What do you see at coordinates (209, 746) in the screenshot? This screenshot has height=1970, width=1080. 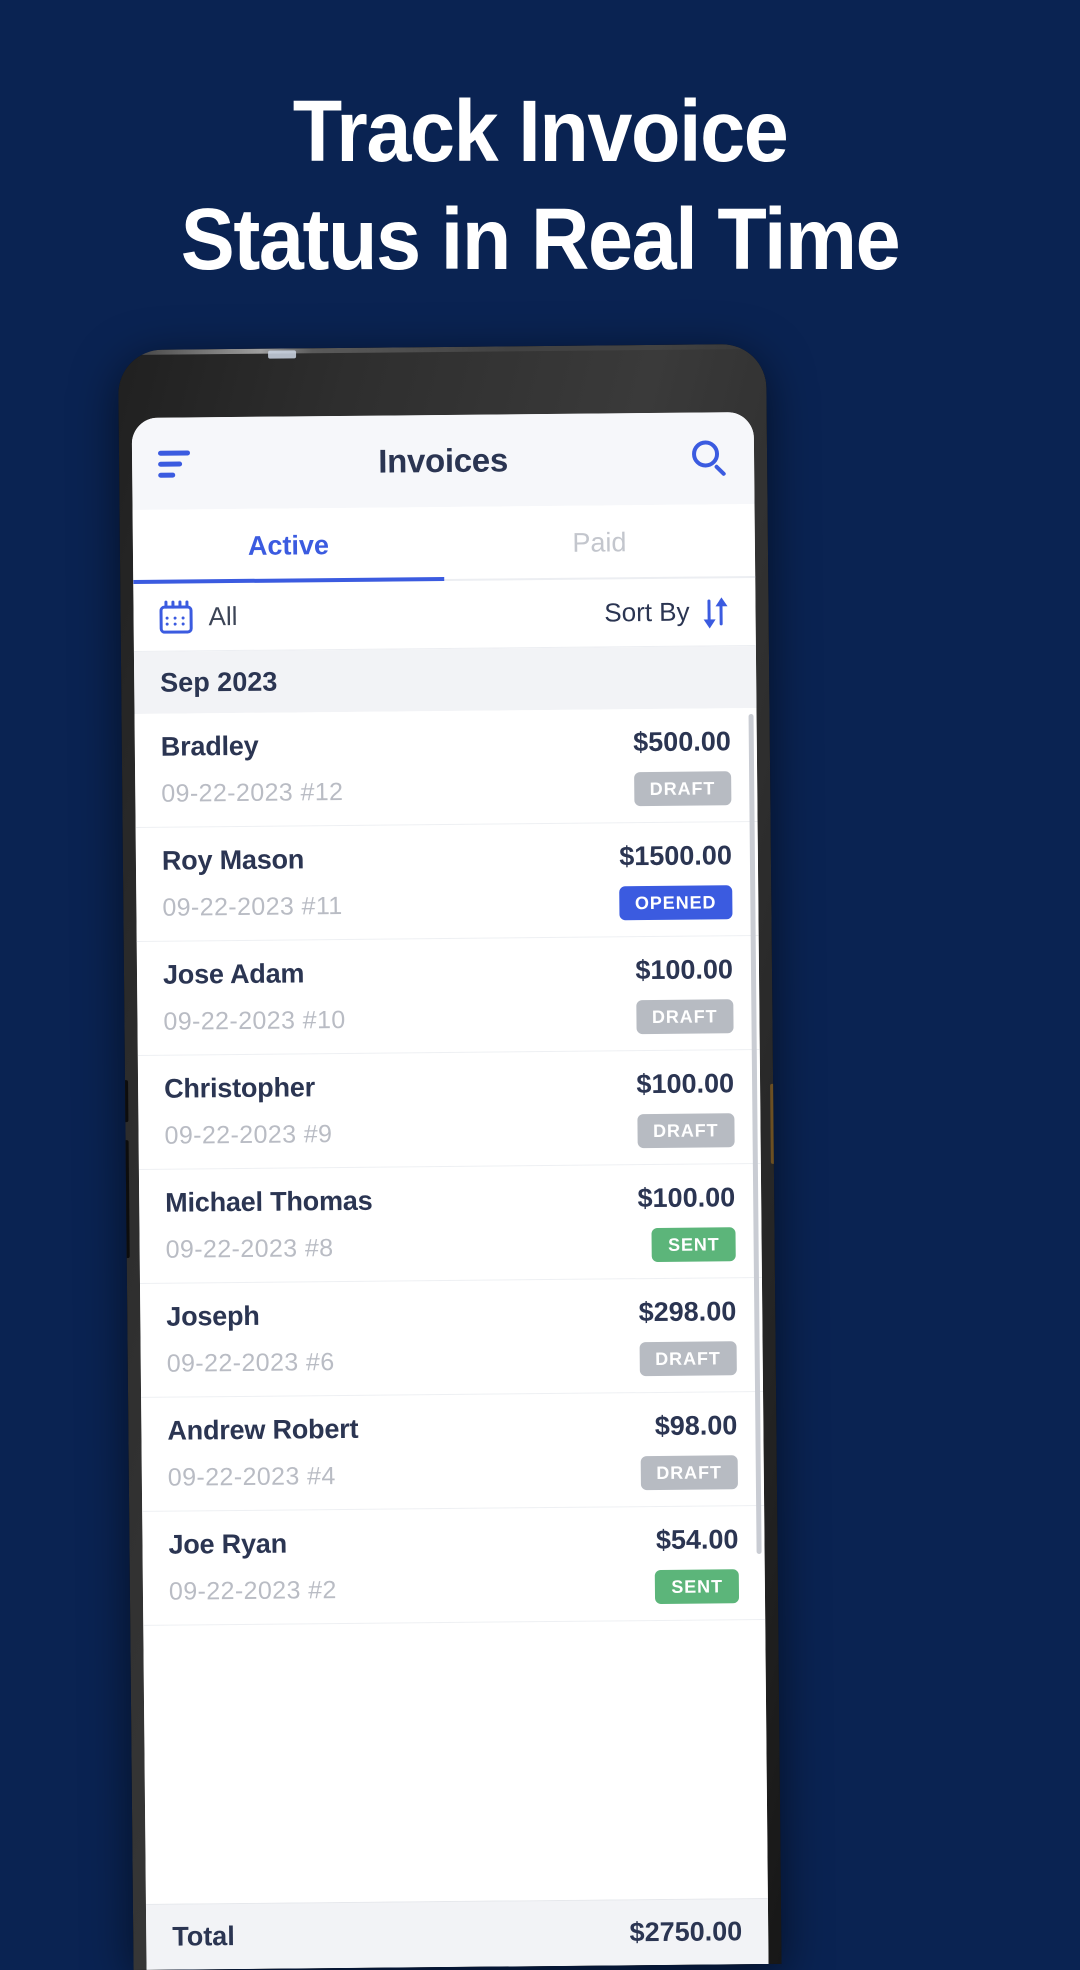 I see `invoice-client-name: Bradley` at bounding box center [209, 746].